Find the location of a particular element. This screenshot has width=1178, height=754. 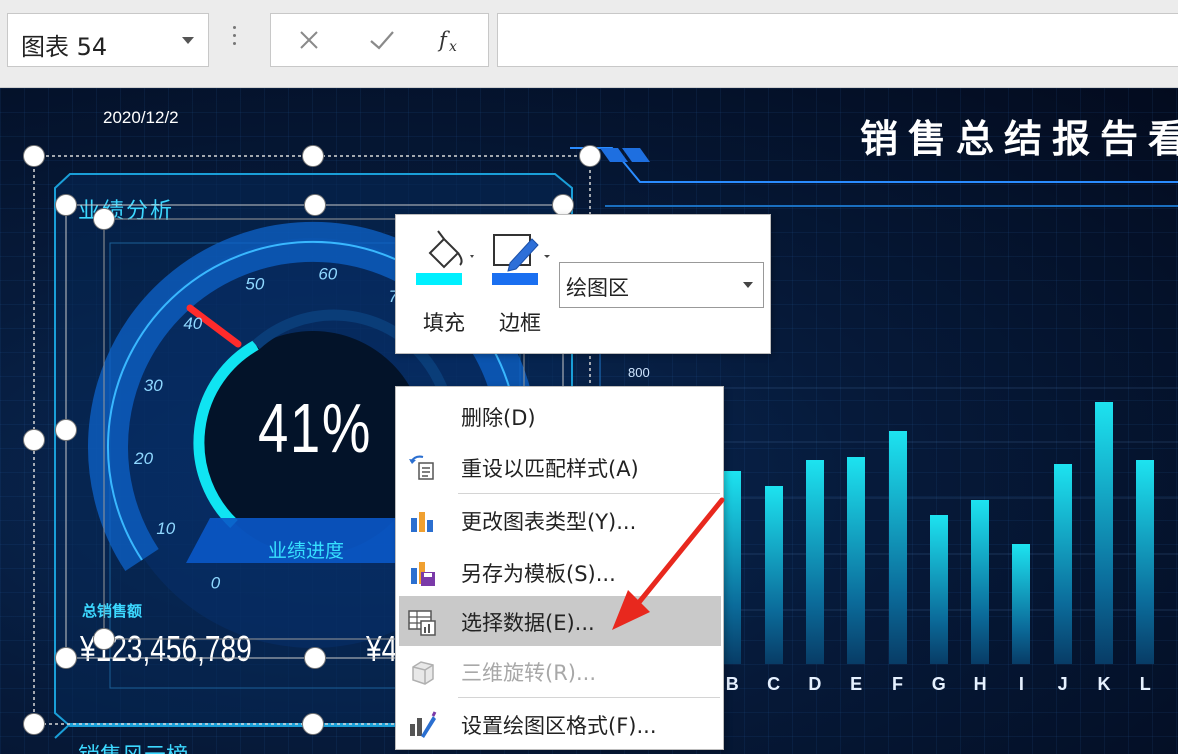

enter-button is located at coordinates (382, 40).